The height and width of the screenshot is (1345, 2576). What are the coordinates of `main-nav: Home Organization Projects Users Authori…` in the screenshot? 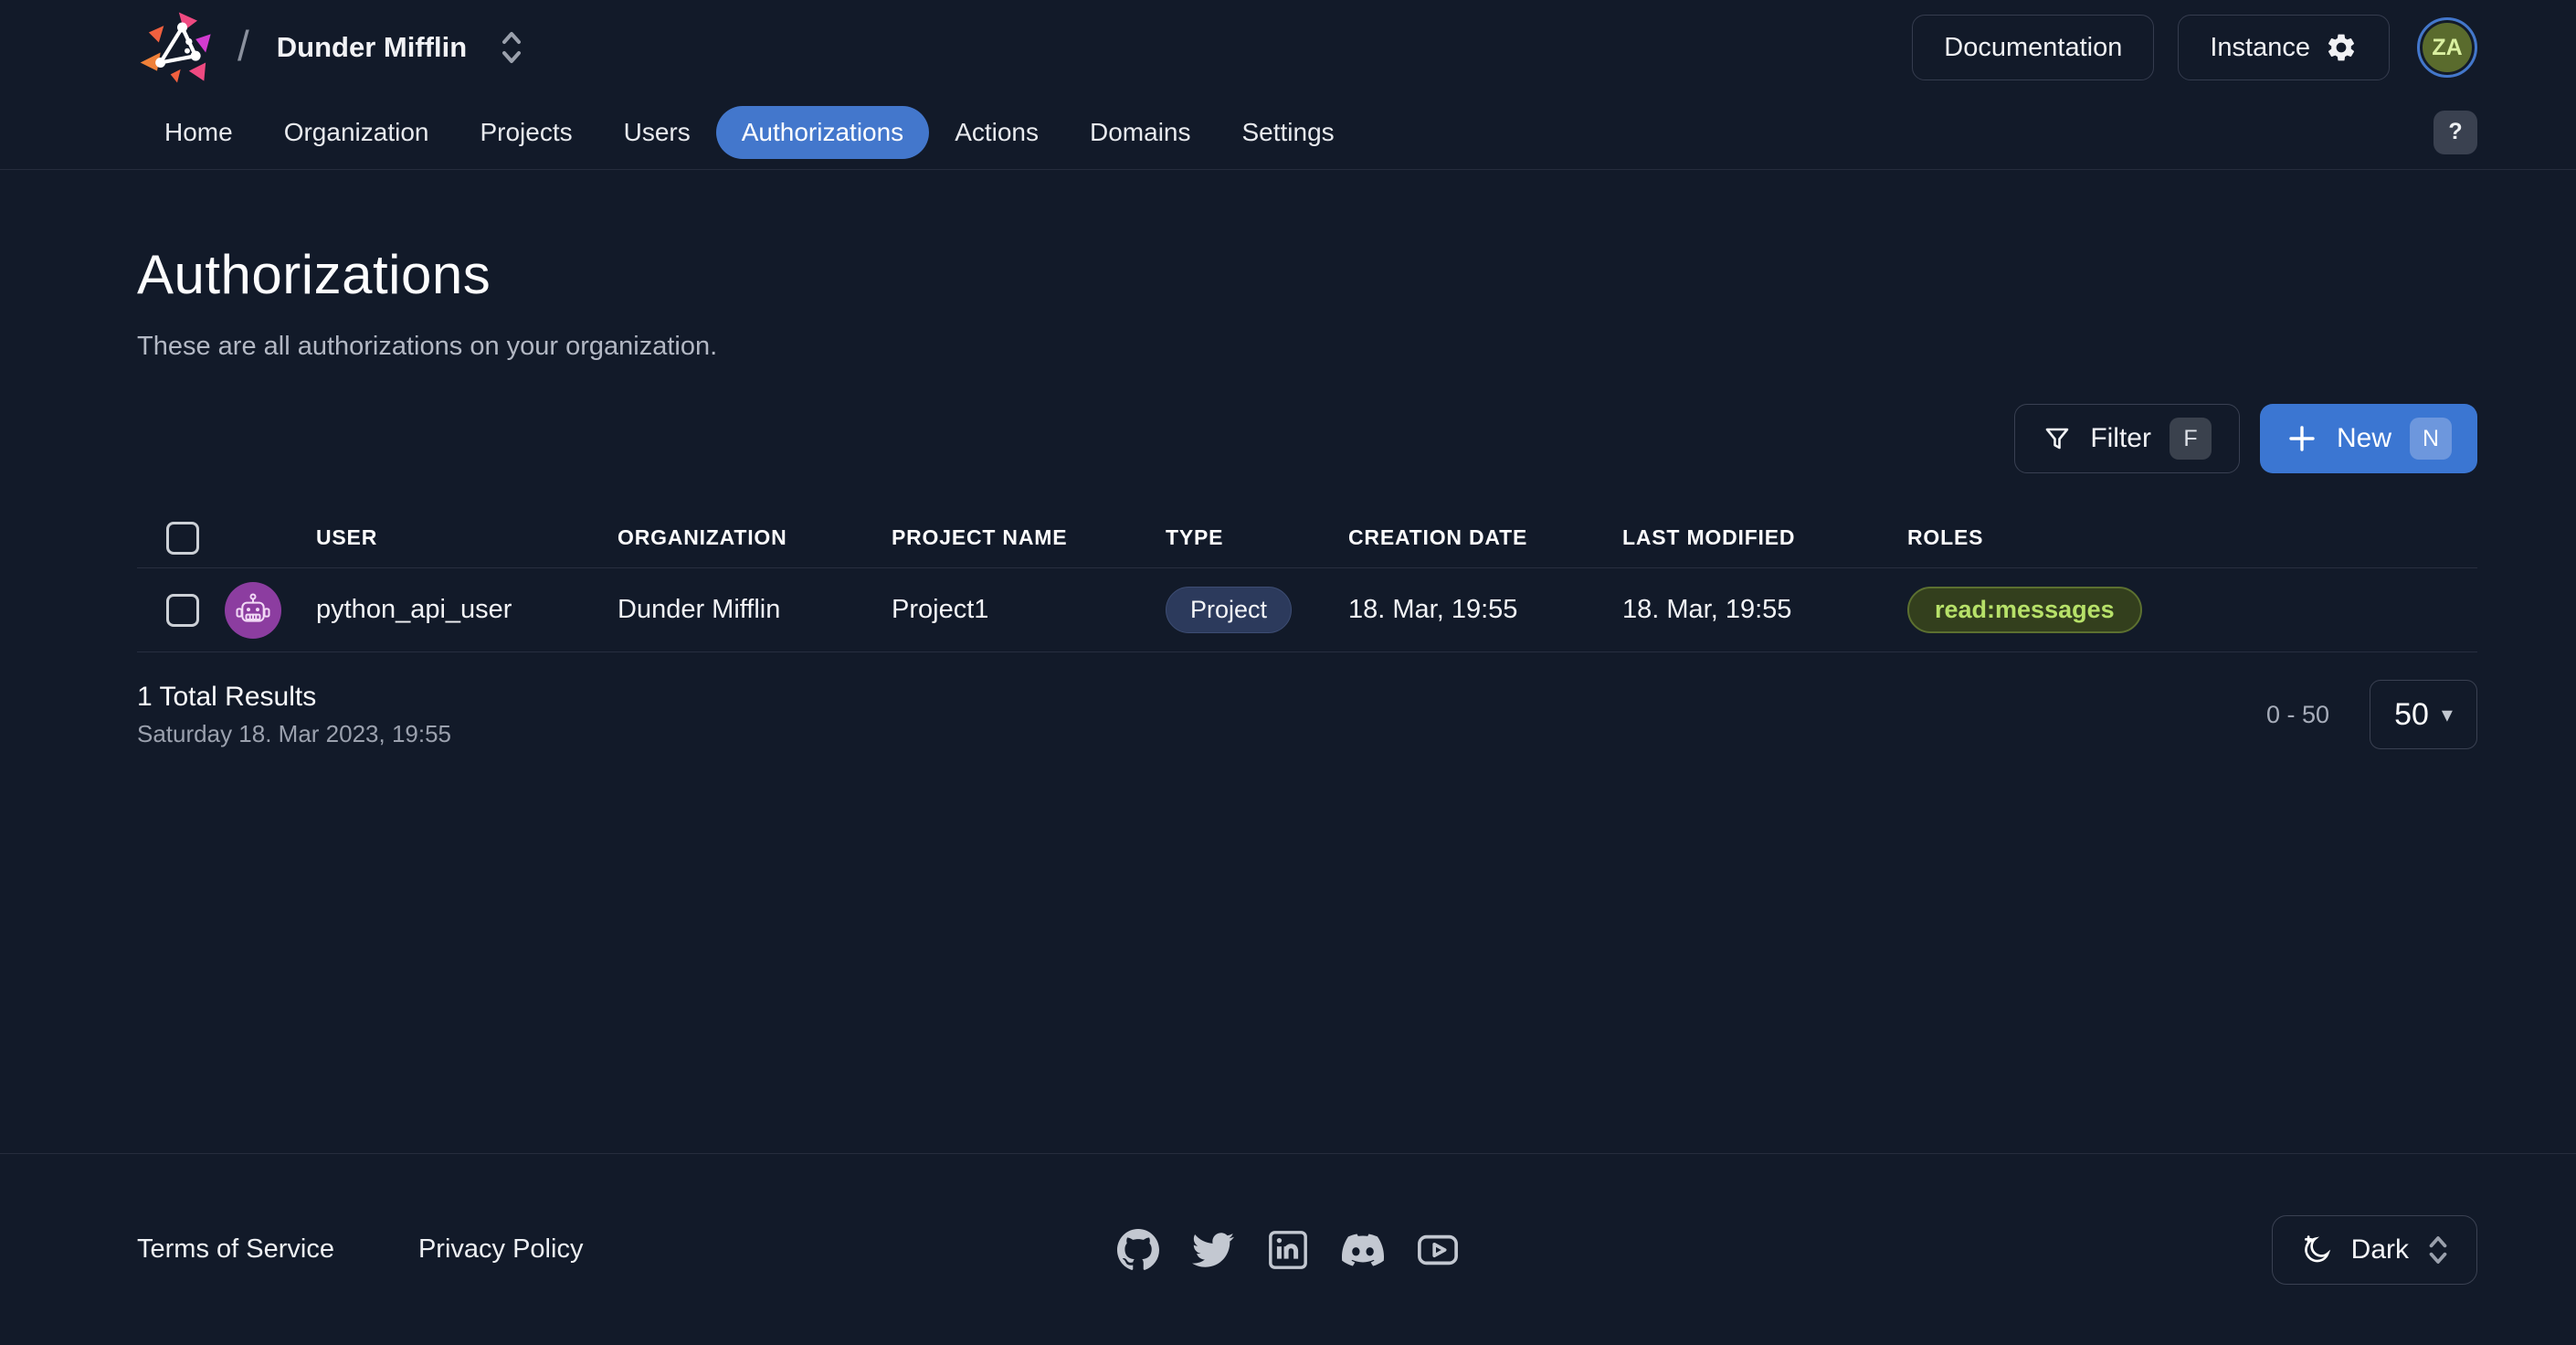 It's located at (1288, 132).